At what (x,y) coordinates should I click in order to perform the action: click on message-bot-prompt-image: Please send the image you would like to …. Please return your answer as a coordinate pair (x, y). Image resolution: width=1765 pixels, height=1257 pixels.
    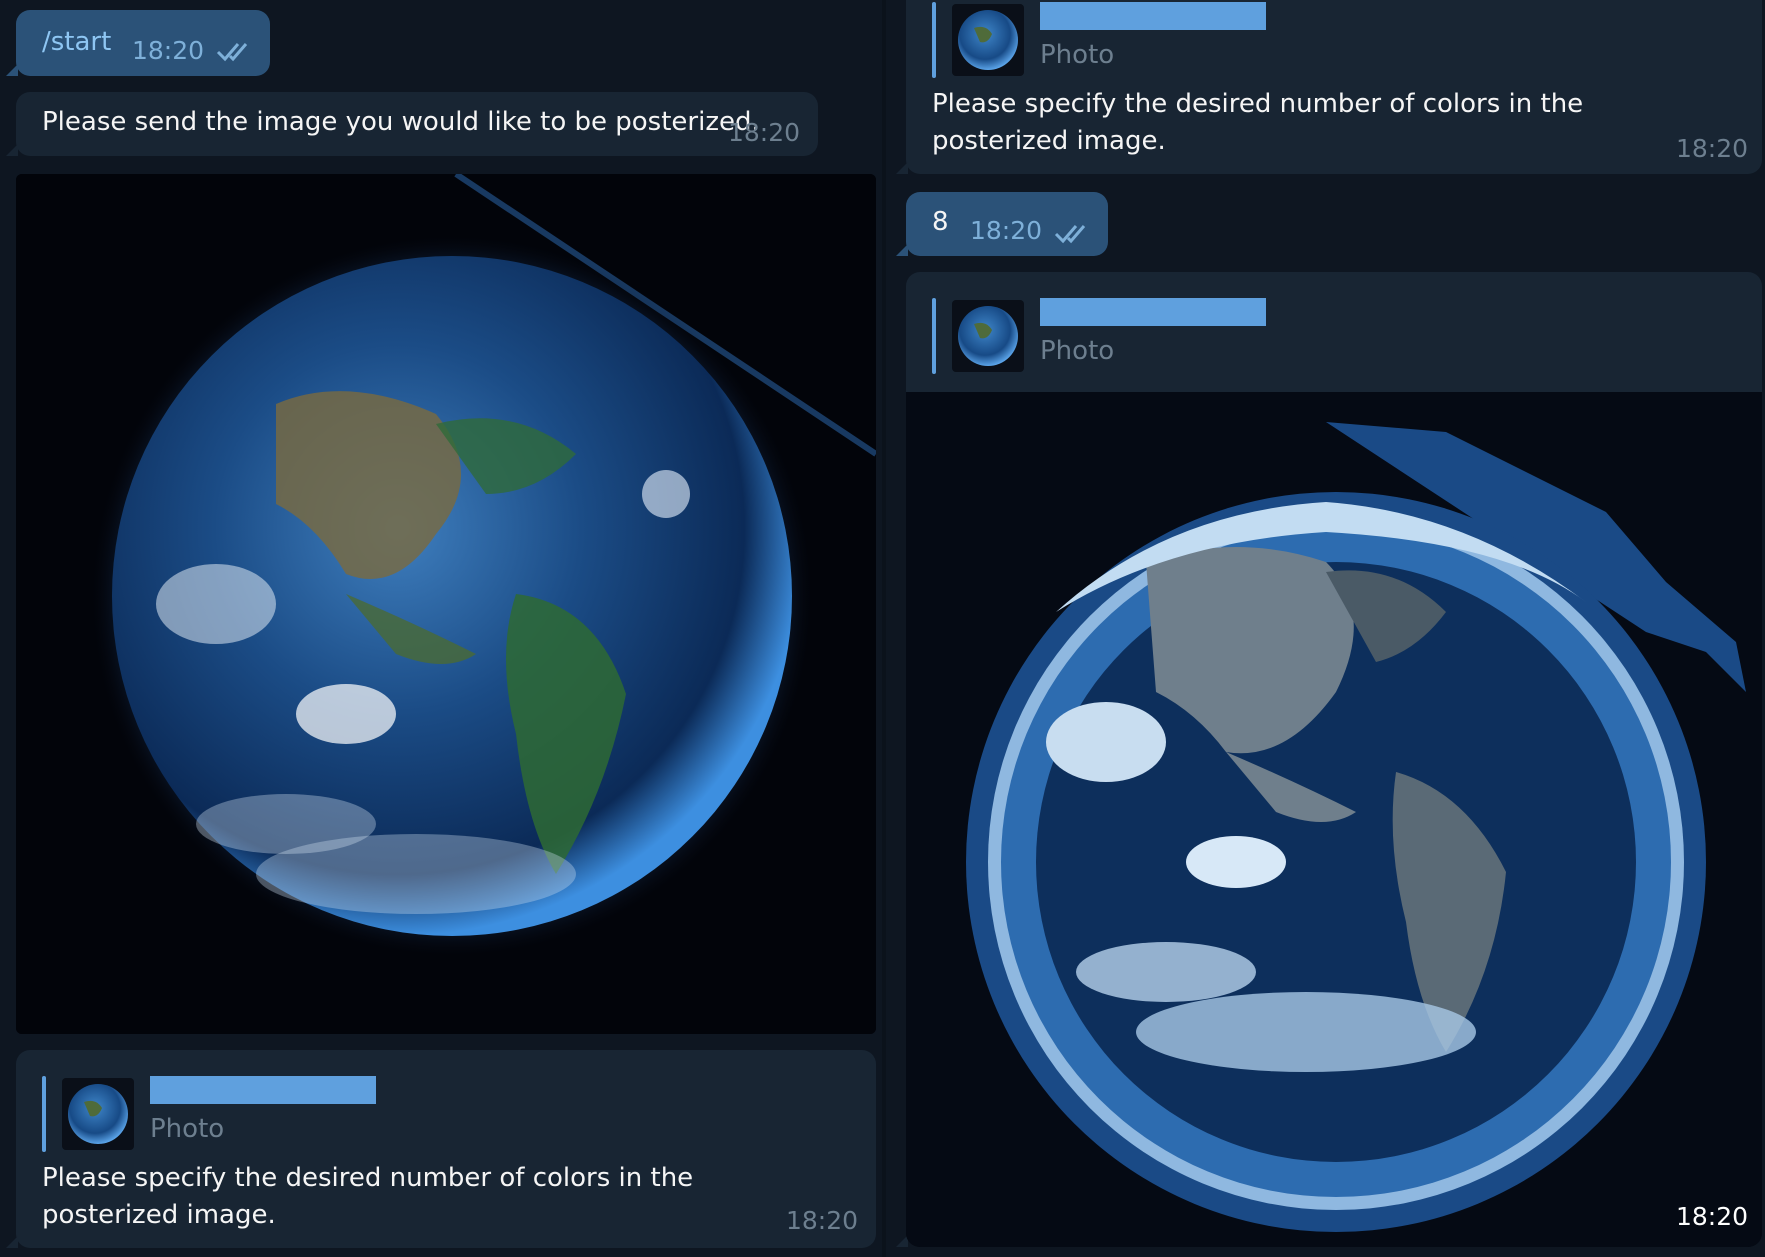
    Looking at the image, I should click on (412, 124).